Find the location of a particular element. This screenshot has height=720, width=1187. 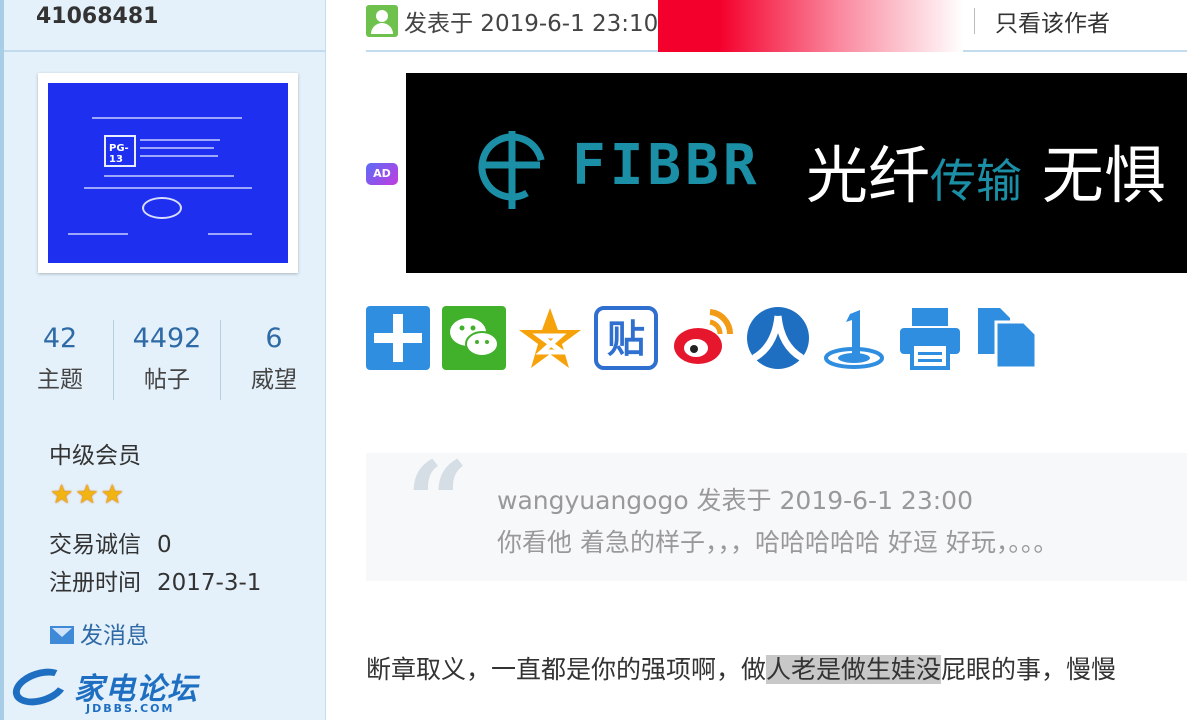

member-level: 中级会员 is located at coordinates (95, 453).